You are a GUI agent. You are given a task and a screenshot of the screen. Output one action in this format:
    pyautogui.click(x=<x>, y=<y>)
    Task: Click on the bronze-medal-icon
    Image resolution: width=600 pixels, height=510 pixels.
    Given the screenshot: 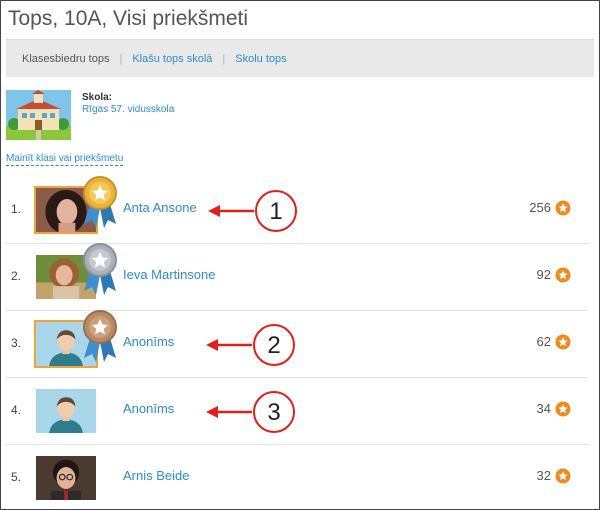 What is the action you would take?
    pyautogui.click(x=100, y=336)
    